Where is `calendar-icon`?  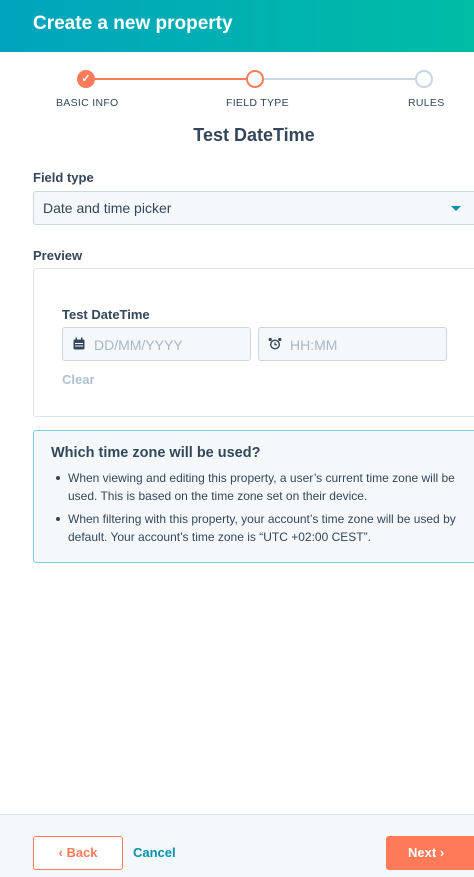
calendar-icon is located at coordinates (79, 343).